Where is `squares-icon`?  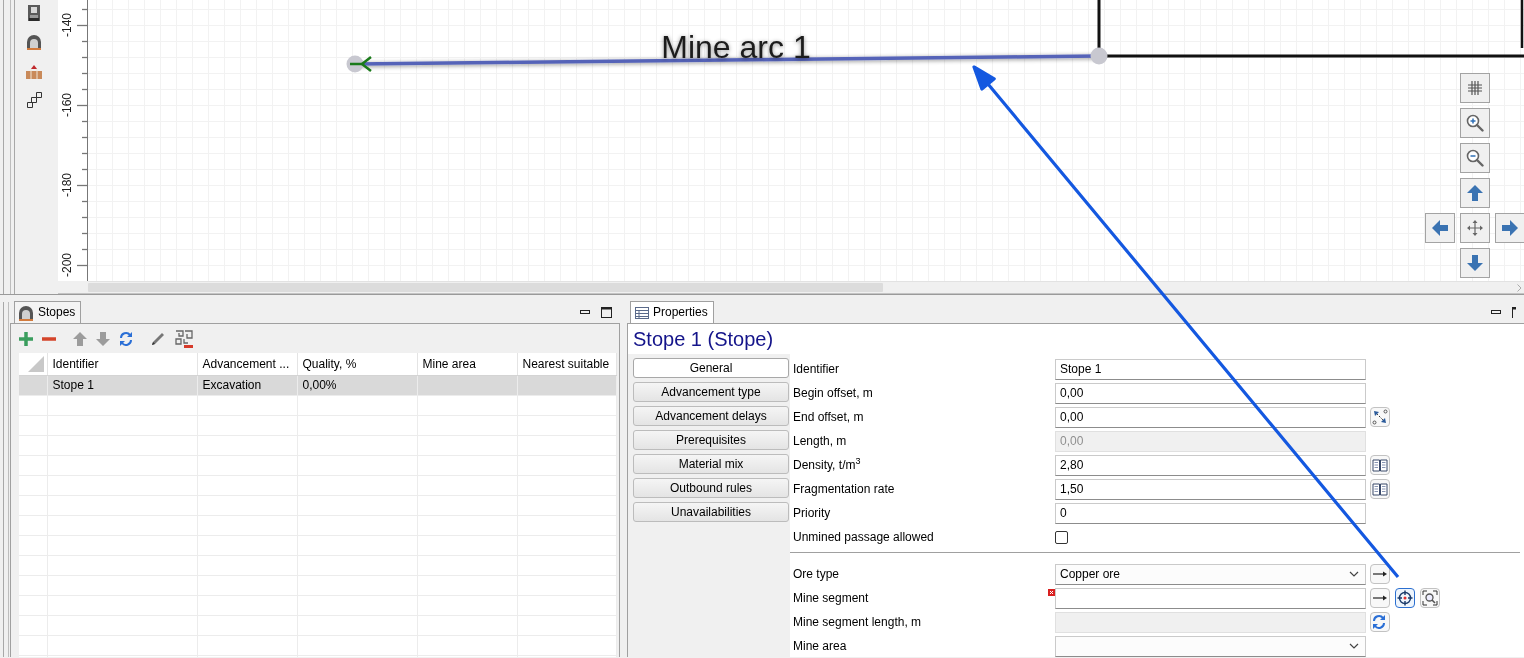 squares-icon is located at coordinates (33, 100).